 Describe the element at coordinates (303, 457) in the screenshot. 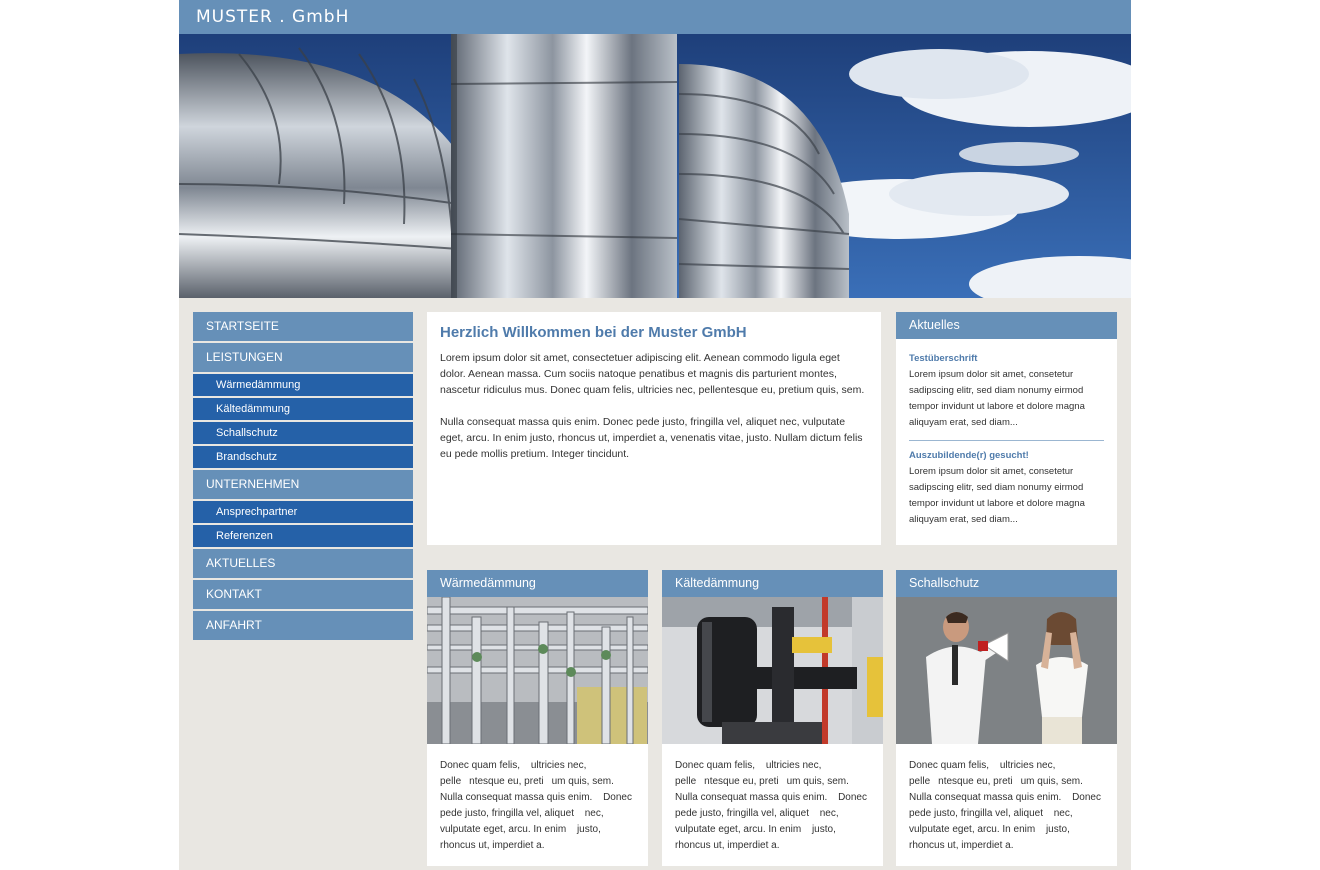

I see `nav-sub-brandschutz: Brandschutz` at that location.